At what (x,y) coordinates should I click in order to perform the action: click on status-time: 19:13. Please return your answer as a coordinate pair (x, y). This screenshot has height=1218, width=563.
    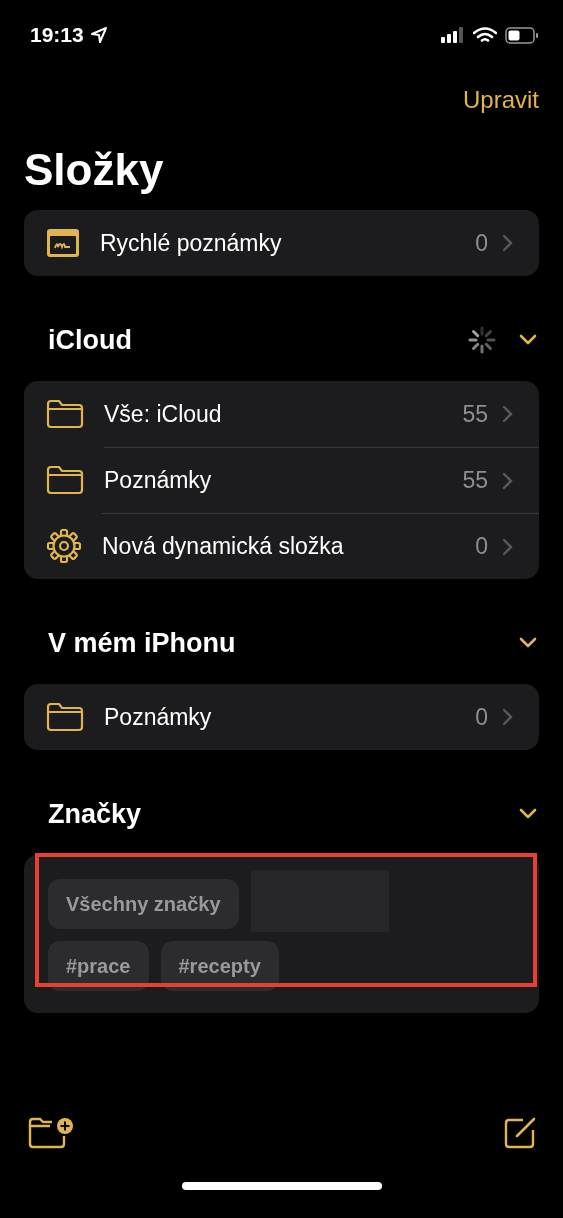
    Looking at the image, I should click on (57, 35).